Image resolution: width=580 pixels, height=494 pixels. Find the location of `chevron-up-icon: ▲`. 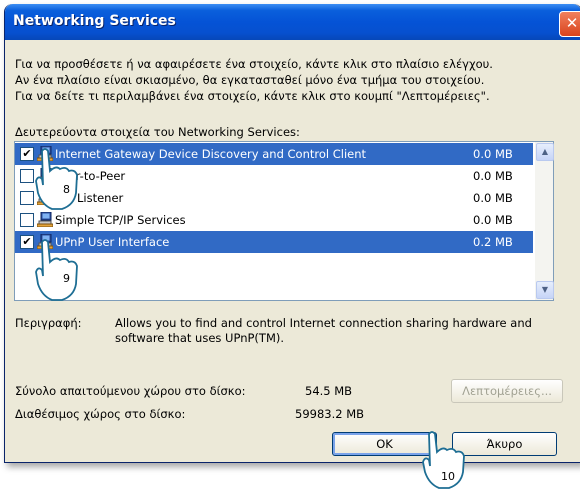

chevron-up-icon: ▲ is located at coordinates (545, 151).